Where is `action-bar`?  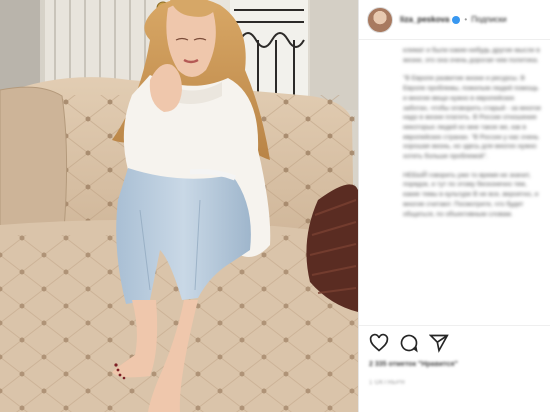 action-bar is located at coordinates (409, 343).